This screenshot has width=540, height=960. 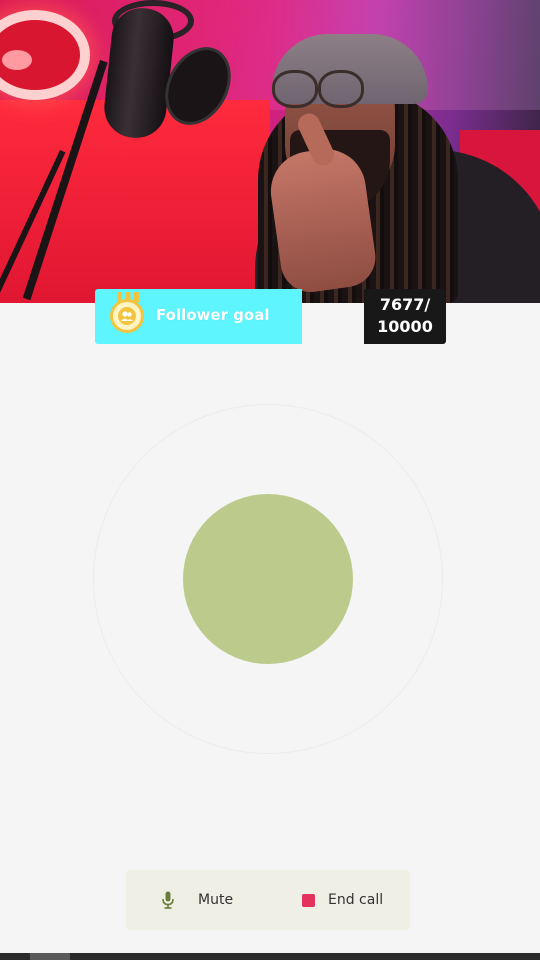 I want to click on system-nav-bar, so click(x=270, y=956).